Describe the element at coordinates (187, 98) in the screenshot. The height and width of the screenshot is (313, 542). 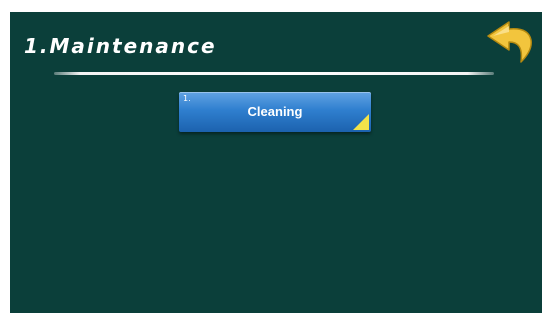
I see `menu-item-index: 1.` at that location.